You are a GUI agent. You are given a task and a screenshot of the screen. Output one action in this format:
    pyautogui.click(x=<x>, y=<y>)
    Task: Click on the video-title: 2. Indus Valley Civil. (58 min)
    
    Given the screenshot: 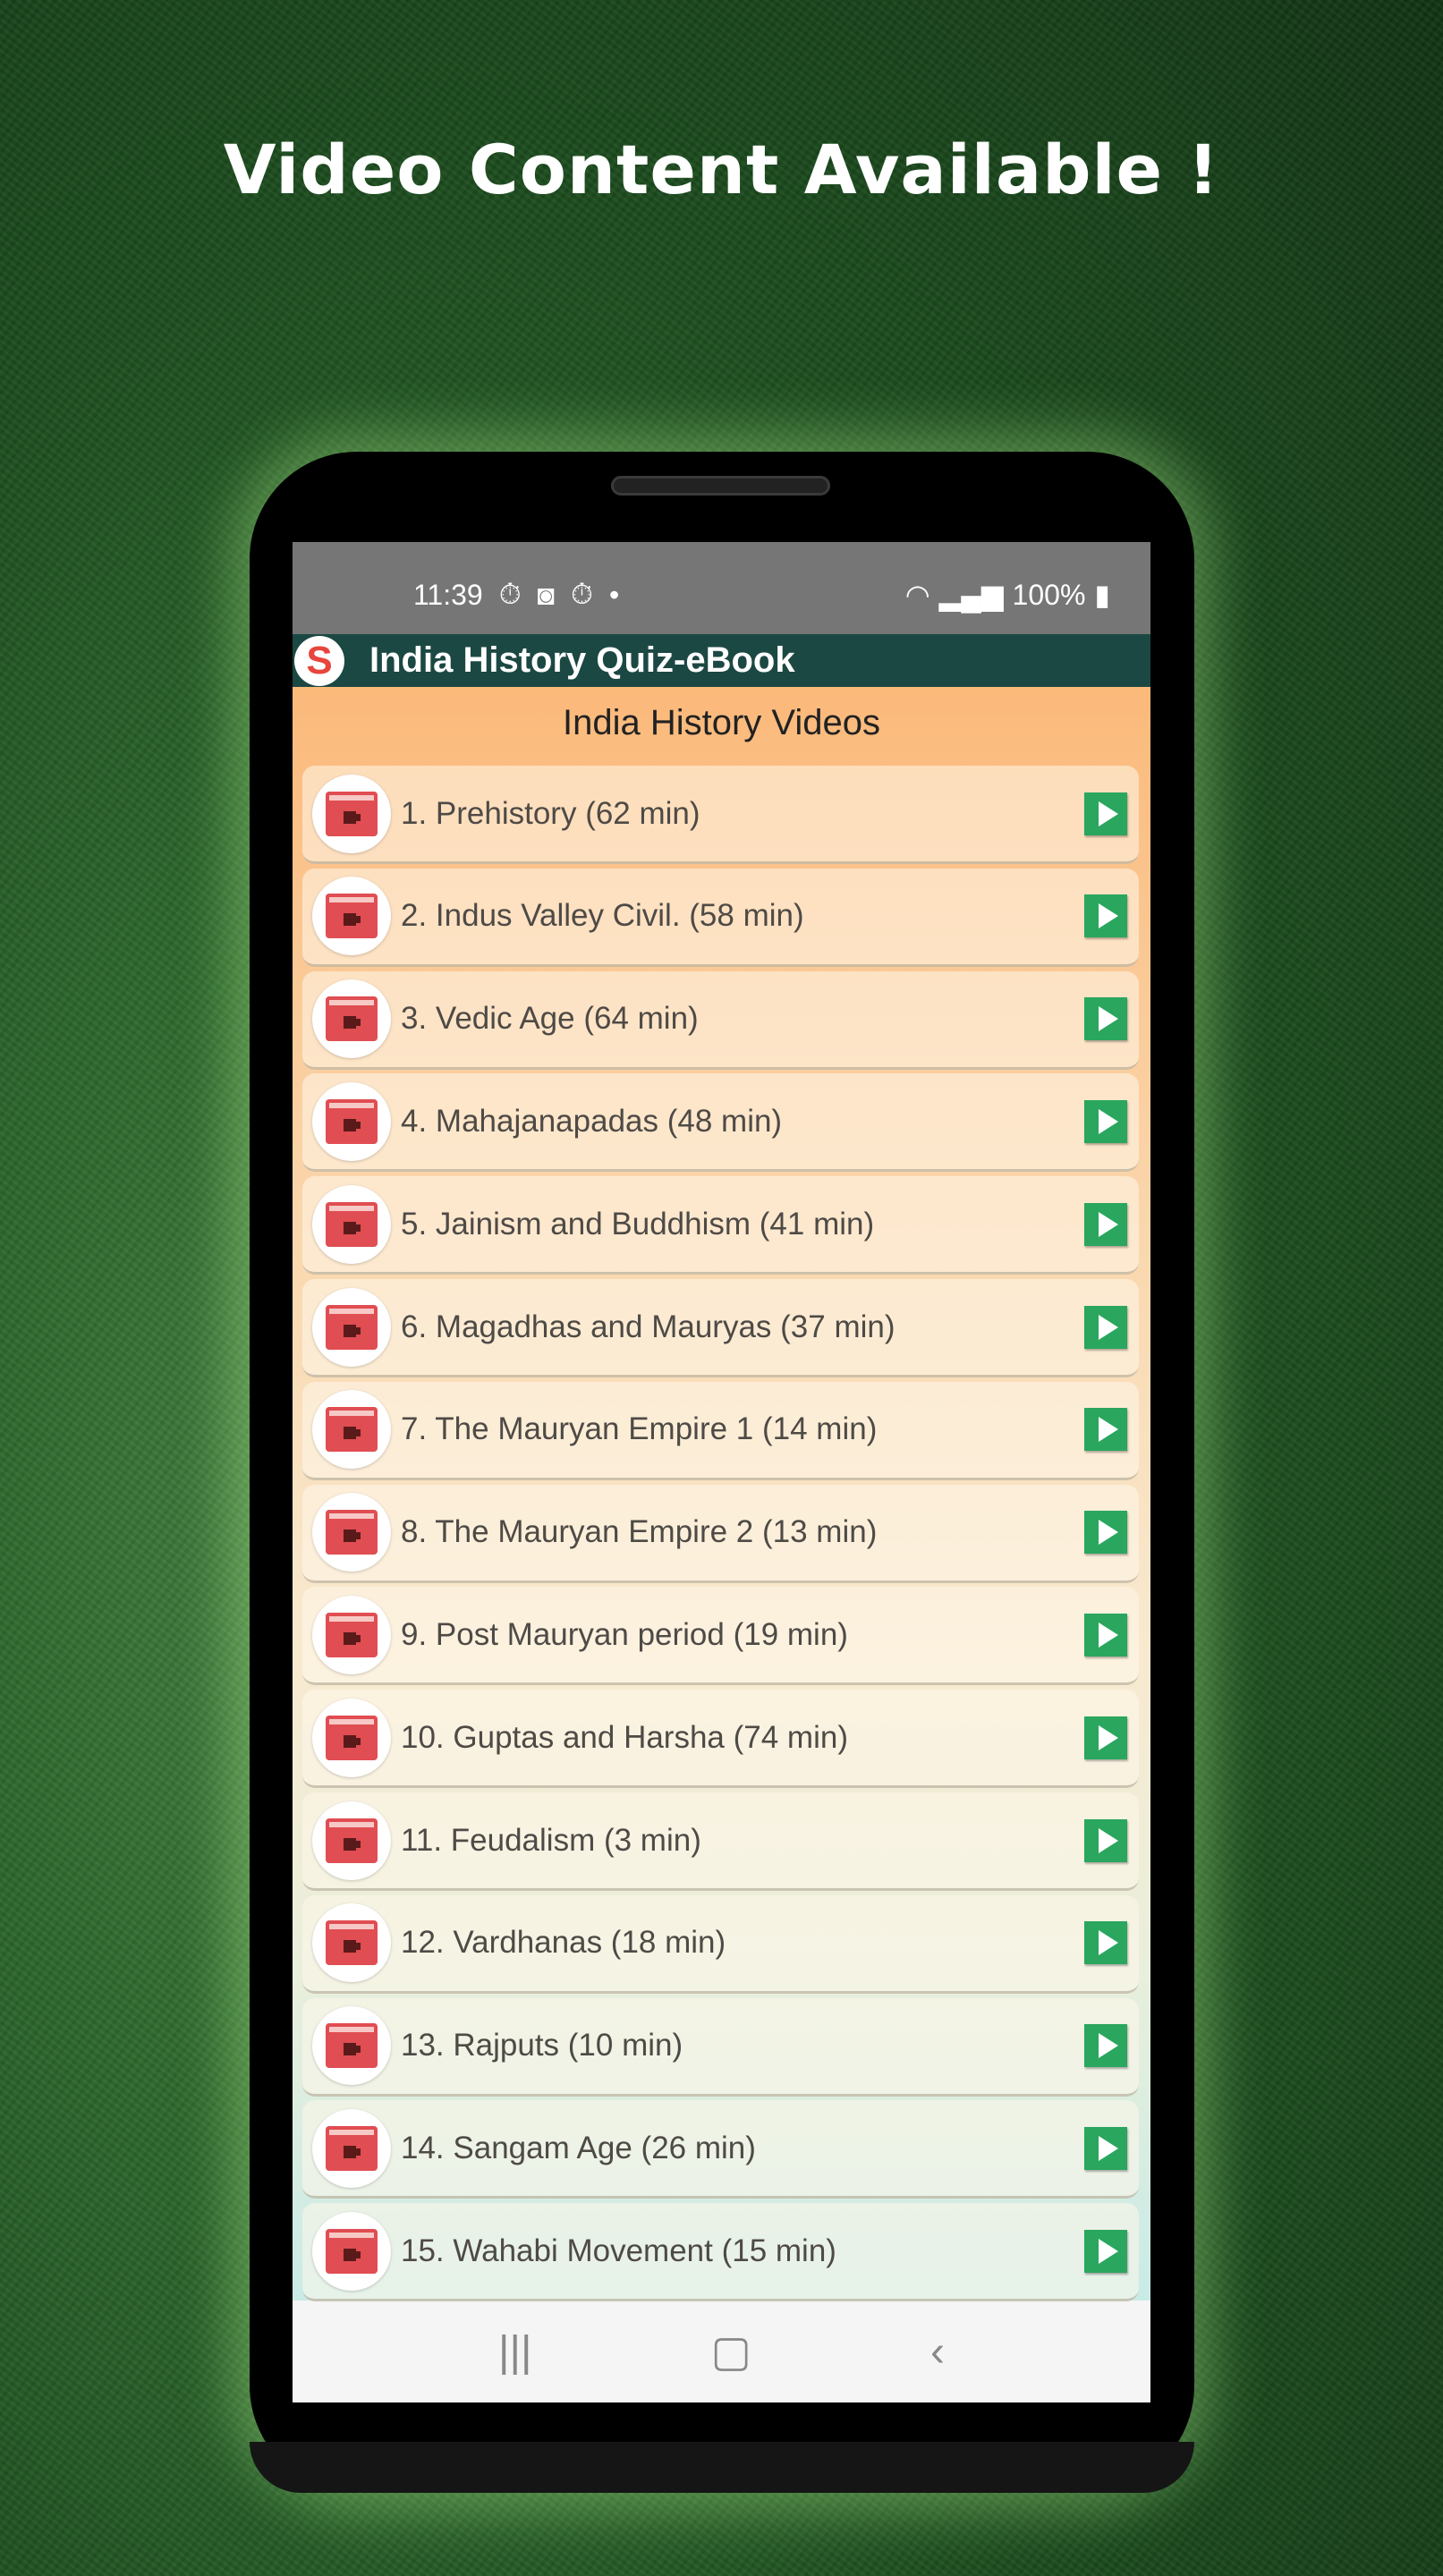 What is the action you would take?
    pyautogui.click(x=603, y=916)
    